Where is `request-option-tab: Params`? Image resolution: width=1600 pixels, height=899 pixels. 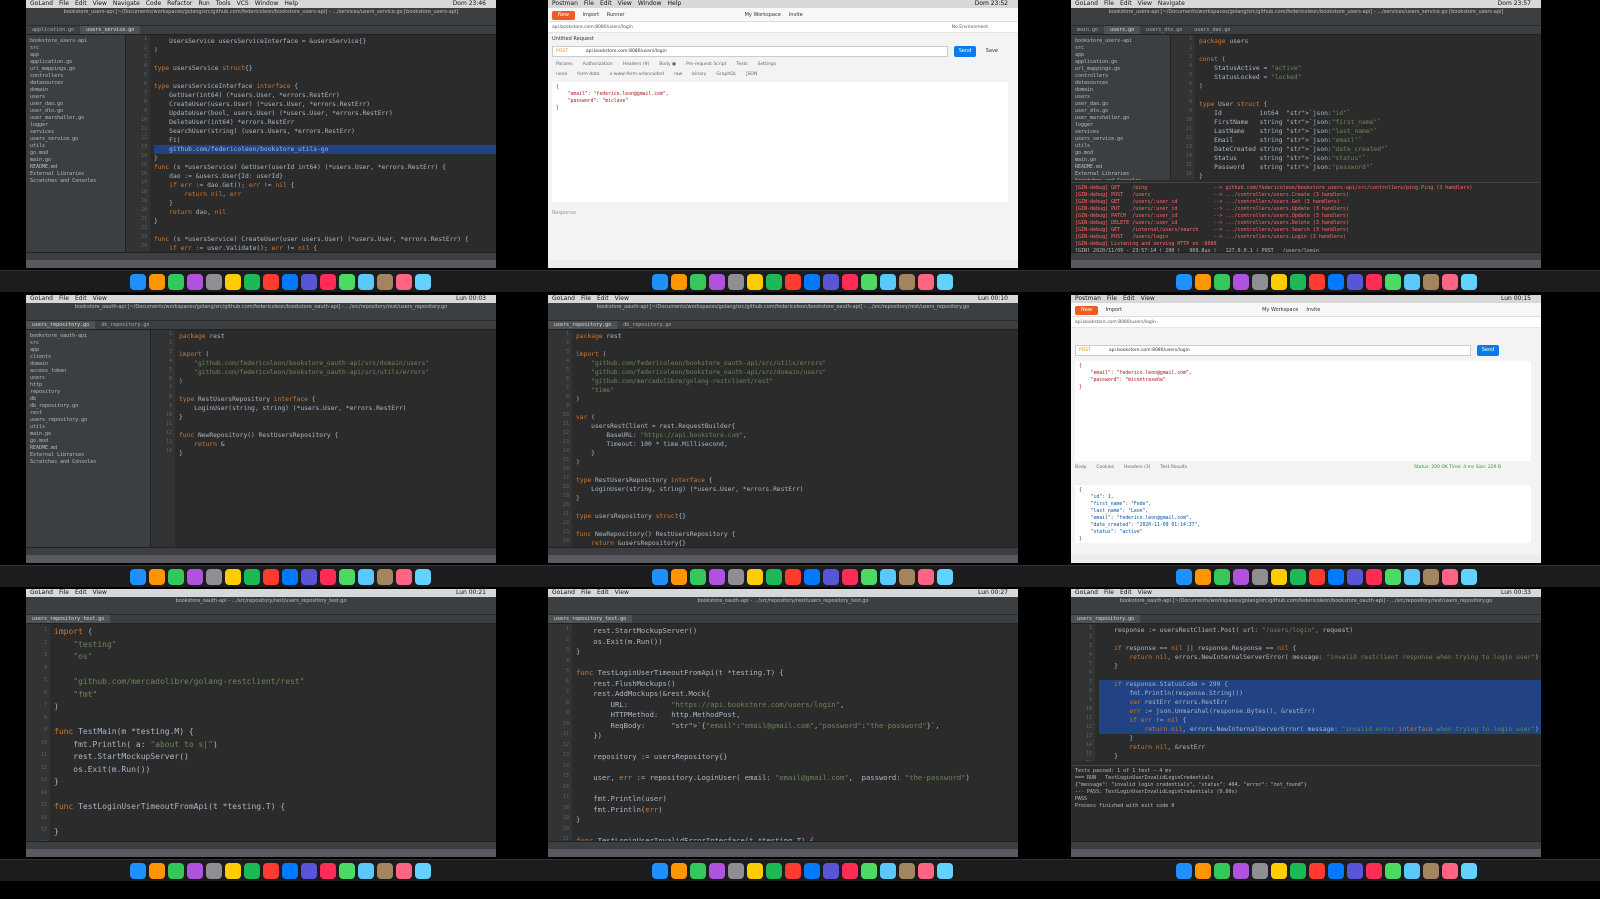 request-option-tab: Params is located at coordinates (564, 64).